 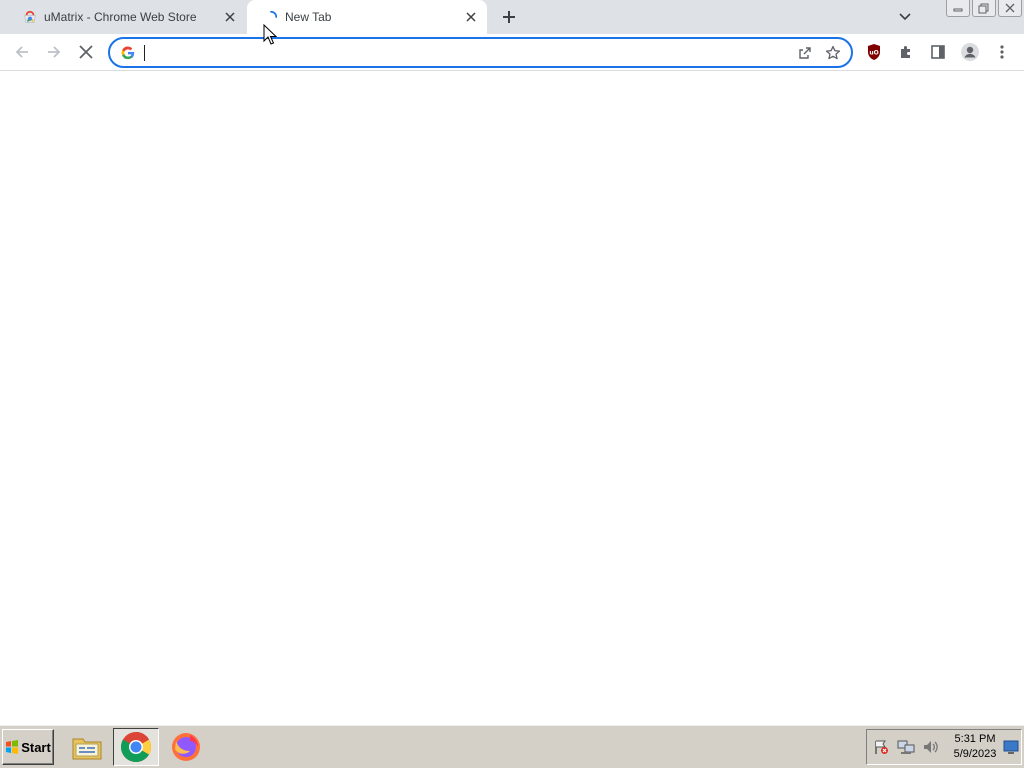 I want to click on chrome-taskbar-button, so click(x=136, y=747).